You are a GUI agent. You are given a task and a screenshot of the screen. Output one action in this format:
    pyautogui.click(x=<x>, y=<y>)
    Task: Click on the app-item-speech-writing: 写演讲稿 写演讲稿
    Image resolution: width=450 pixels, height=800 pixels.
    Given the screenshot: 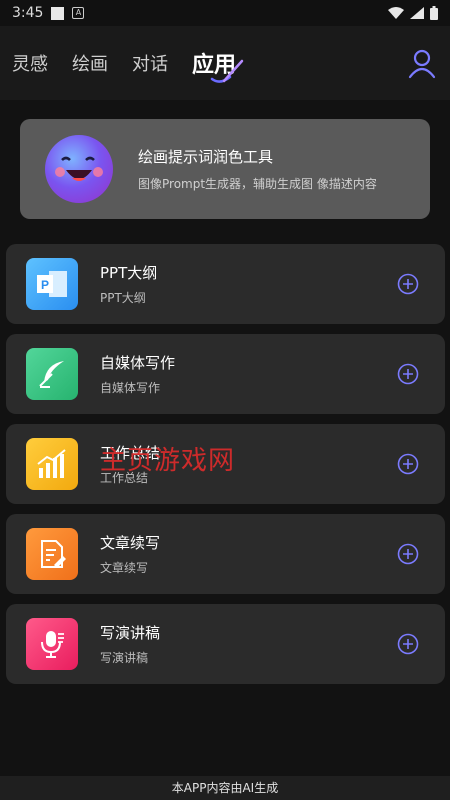 What is the action you would take?
    pyautogui.click(x=225, y=644)
    